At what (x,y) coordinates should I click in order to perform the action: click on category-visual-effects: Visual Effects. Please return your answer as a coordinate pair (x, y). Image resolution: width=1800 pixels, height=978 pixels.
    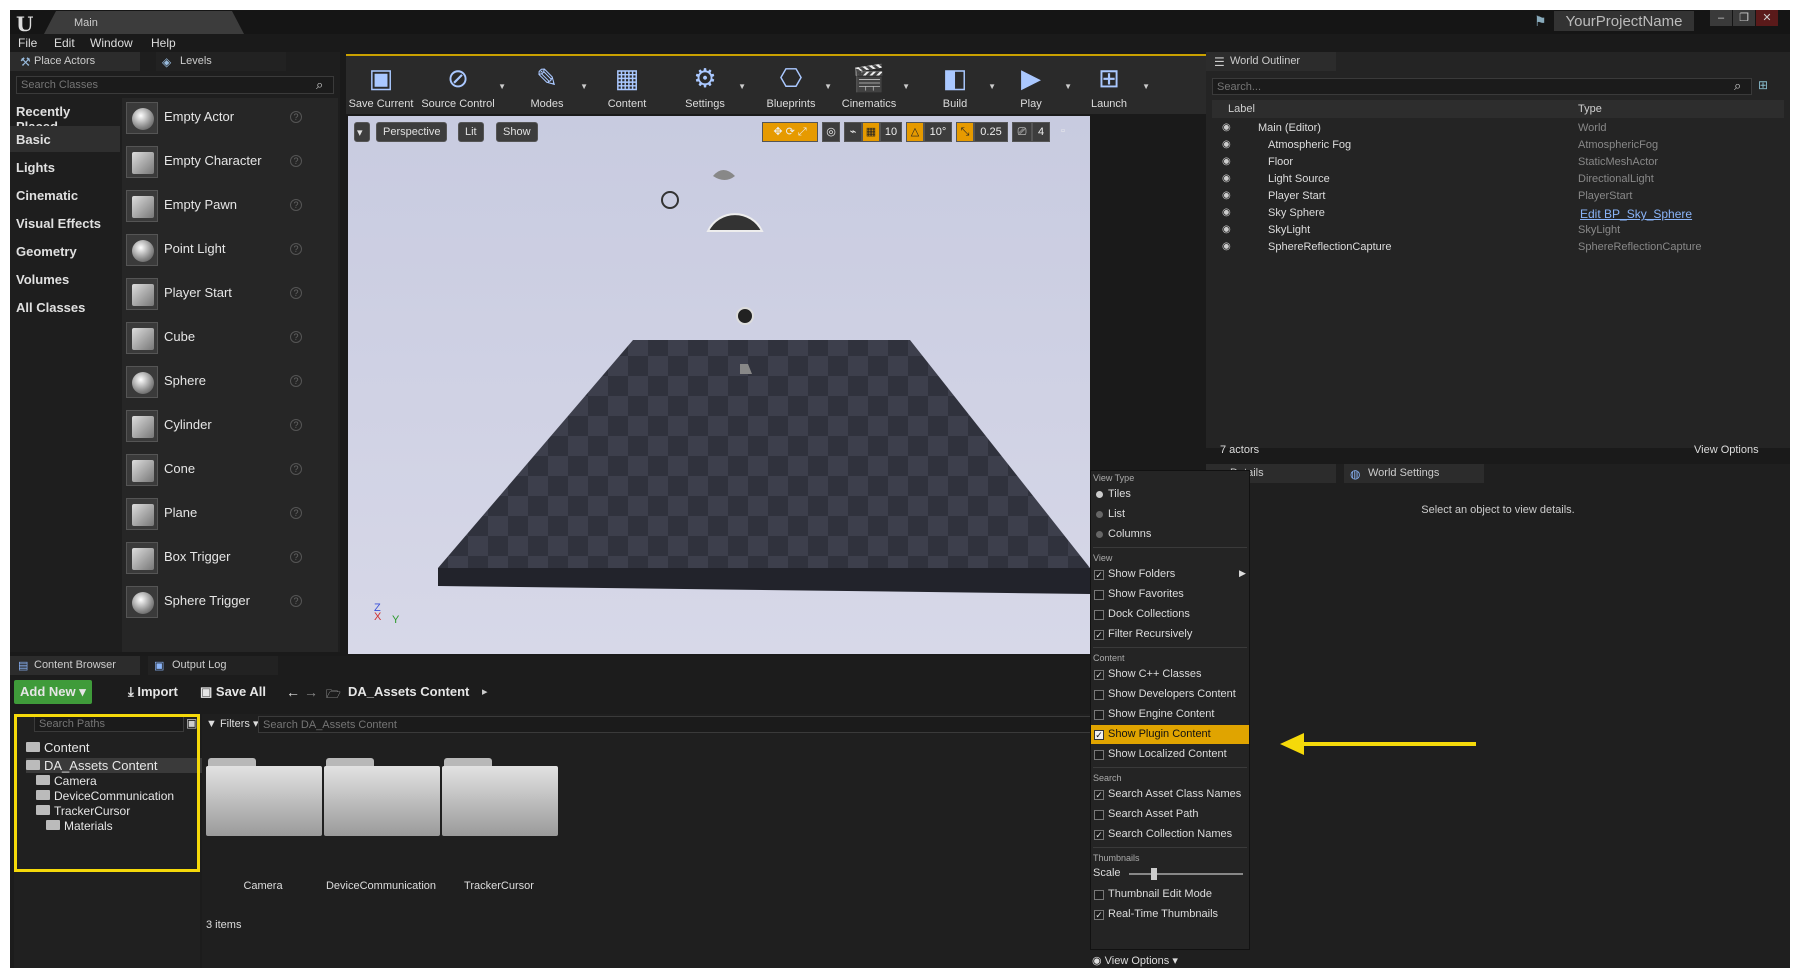
    Looking at the image, I should click on (65, 223).